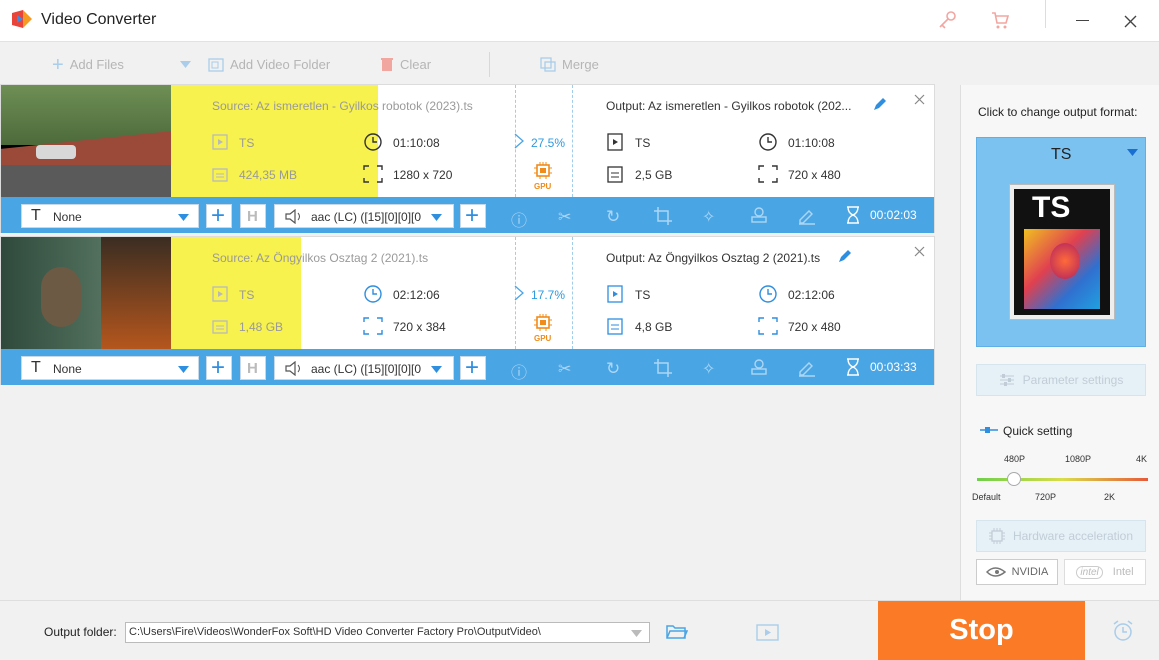 The image size is (1159, 660). I want to click on toolbar: + Add Files Add Video Folder Clear Merge, so click(579, 63).